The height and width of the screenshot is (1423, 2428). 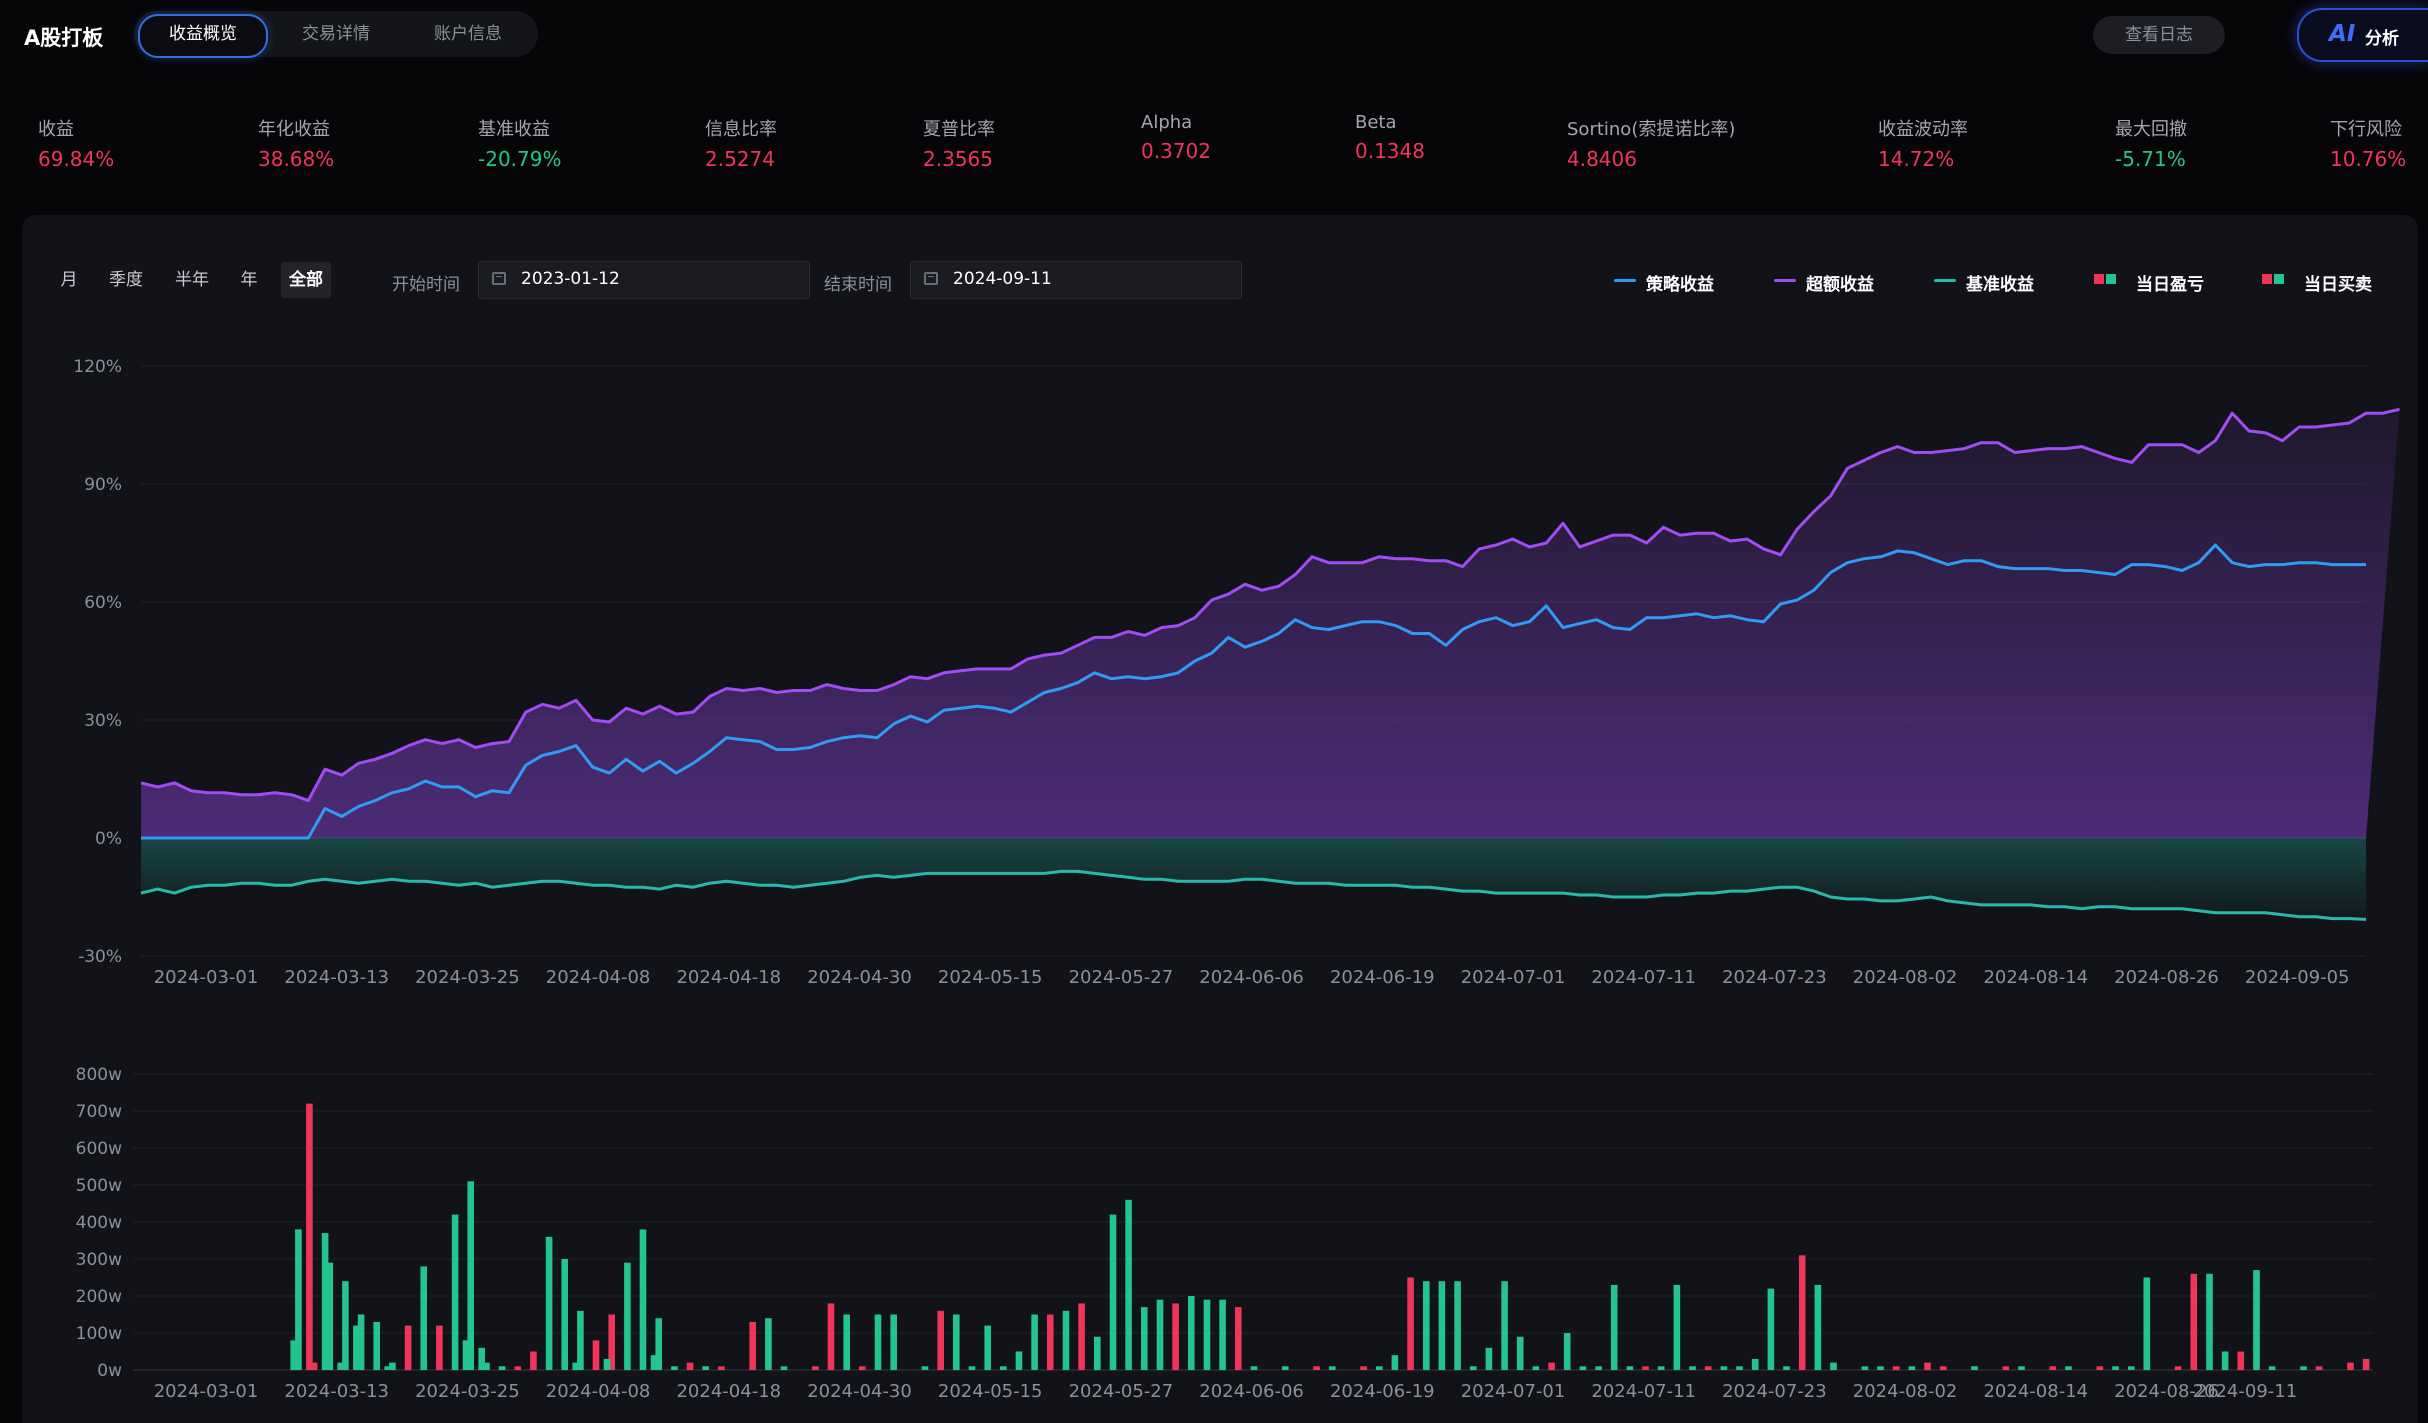 What do you see at coordinates (99, 1149) in the screenshot?
I see `y-tick-label: 600w` at bounding box center [99, 1149].